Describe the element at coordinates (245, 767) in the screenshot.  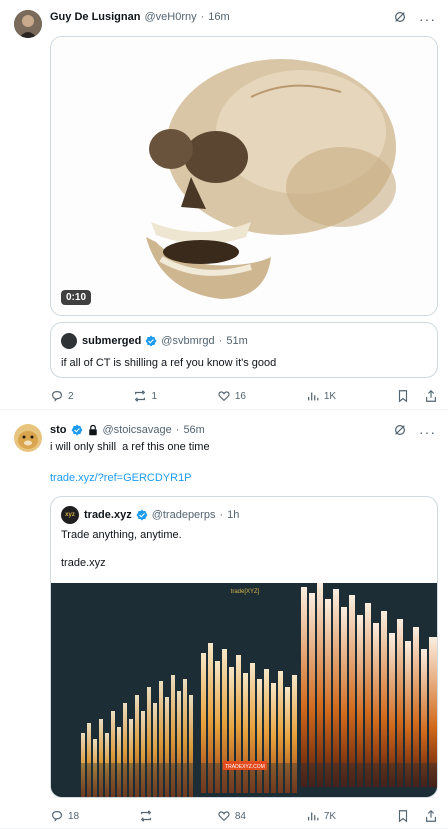
I see `image-cta: TRADEXYZ.COM` at that location.